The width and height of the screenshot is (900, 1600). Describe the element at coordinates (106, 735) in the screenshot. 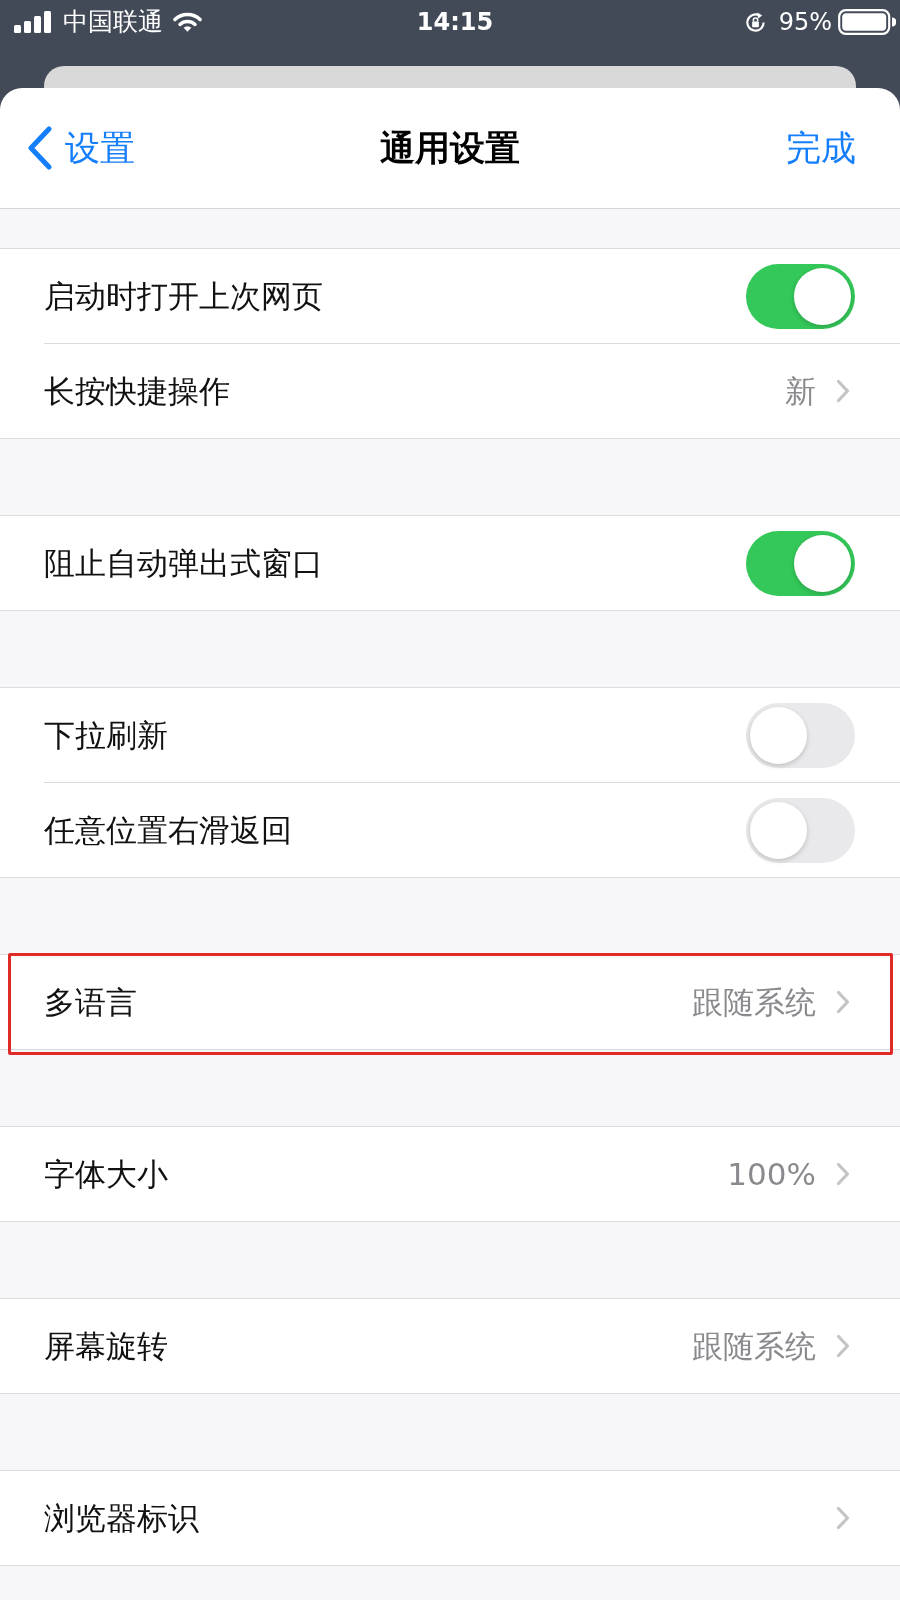

I see `setting-label: 下拉刷新` at that location.